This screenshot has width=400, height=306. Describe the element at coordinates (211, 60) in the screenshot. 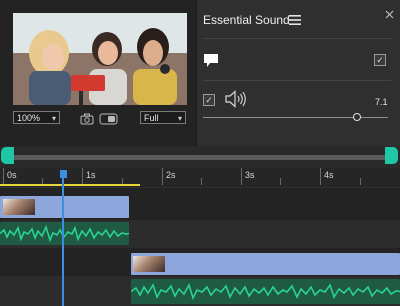

I see `speech-bubble-icon` at that location.